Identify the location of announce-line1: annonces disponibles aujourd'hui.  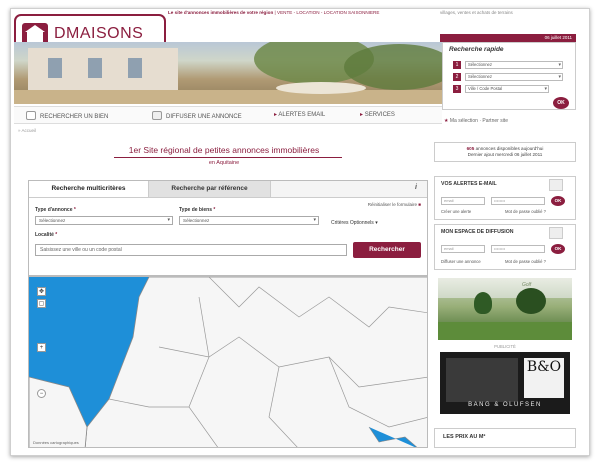
(509, 148).